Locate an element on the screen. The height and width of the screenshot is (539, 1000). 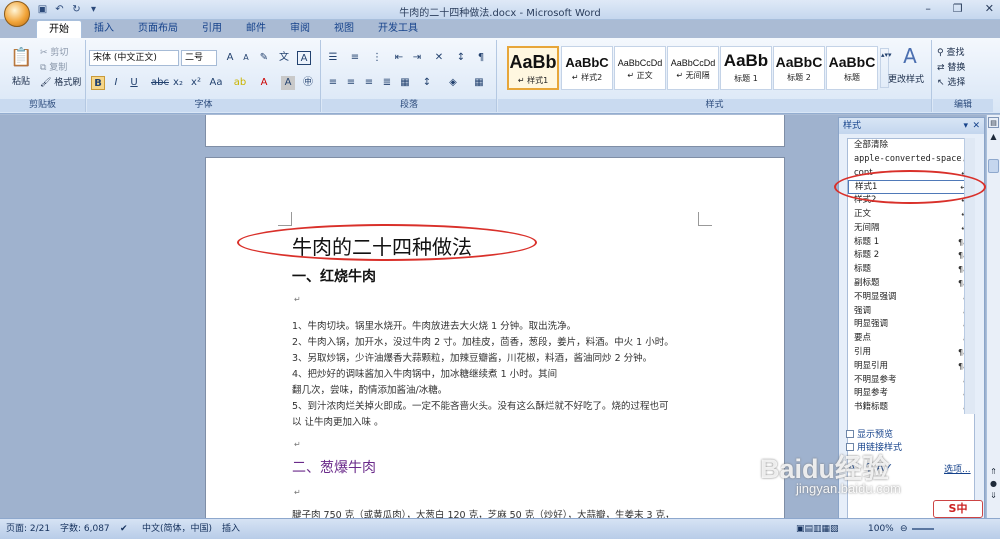
justify-icon: ≣ is located at coordinates (387, 83).